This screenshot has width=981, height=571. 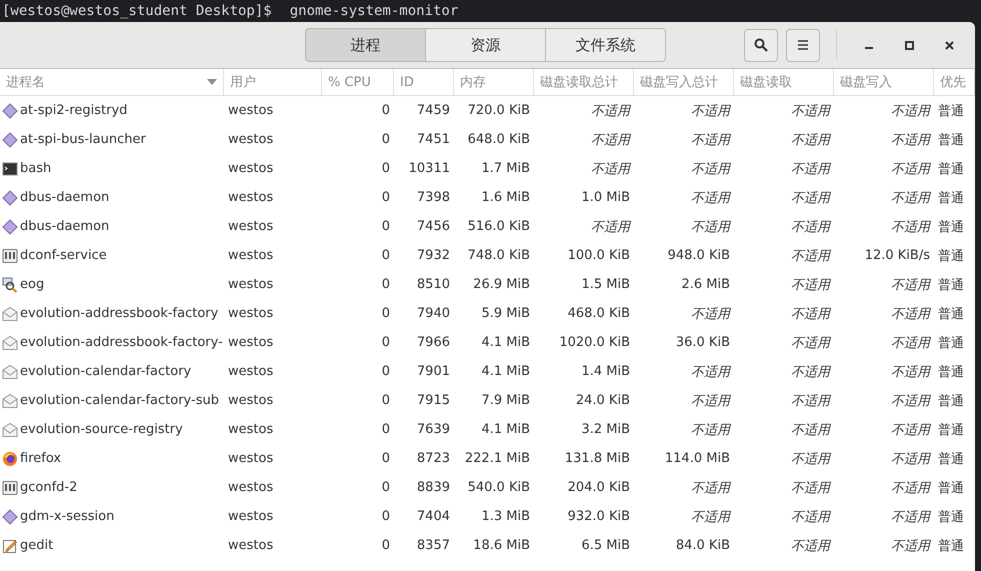 I want to click on column-header: 磁盘写入, so click(x=884, y=82).